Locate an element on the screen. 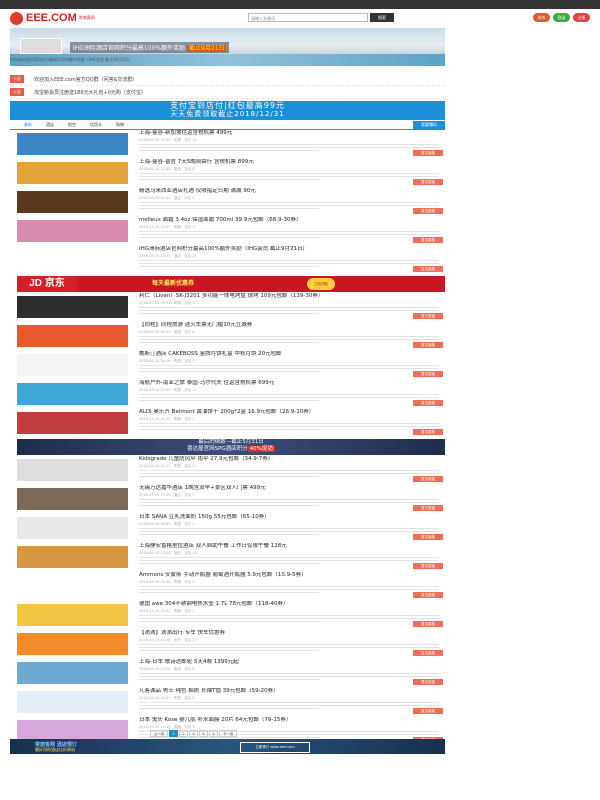 The width and height of the screenshot is (600, 800). page-button: 4 is located at coordinates (203, 733).